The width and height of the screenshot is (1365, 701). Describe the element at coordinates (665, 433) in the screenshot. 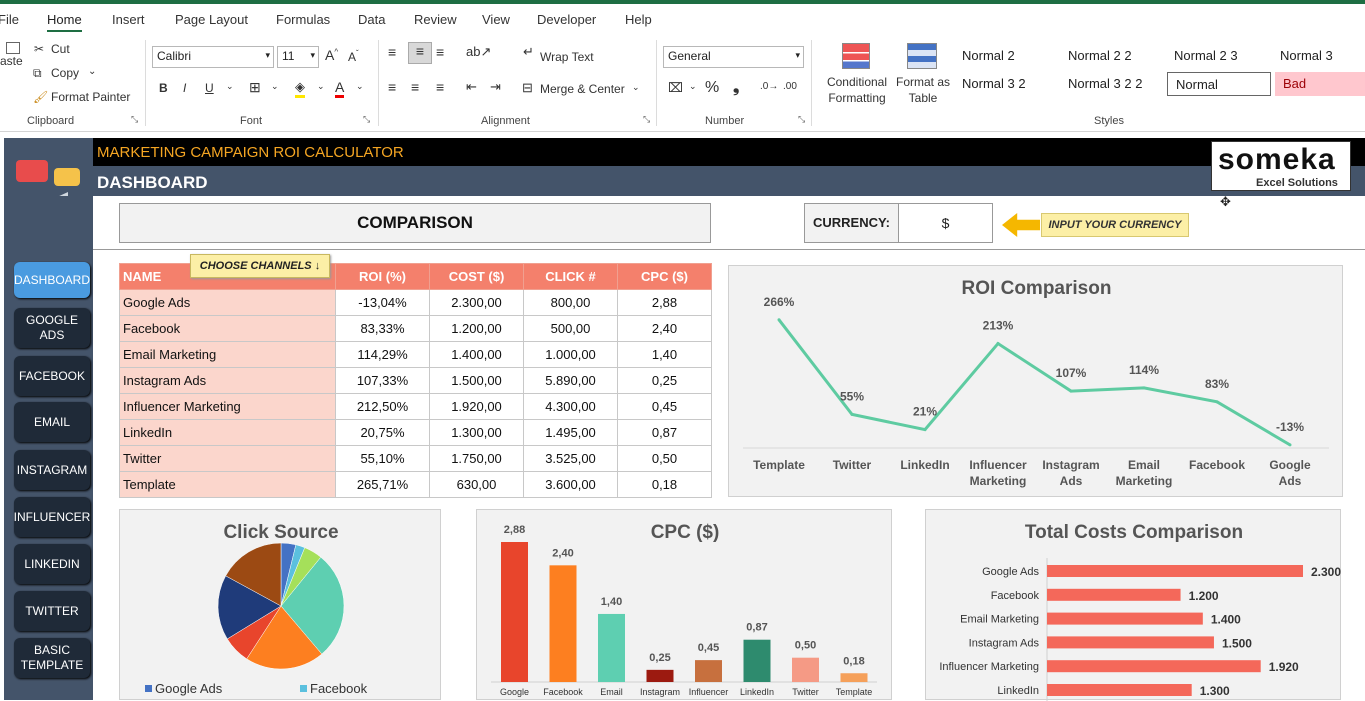

I see `value-cell: 0,87` at that location.